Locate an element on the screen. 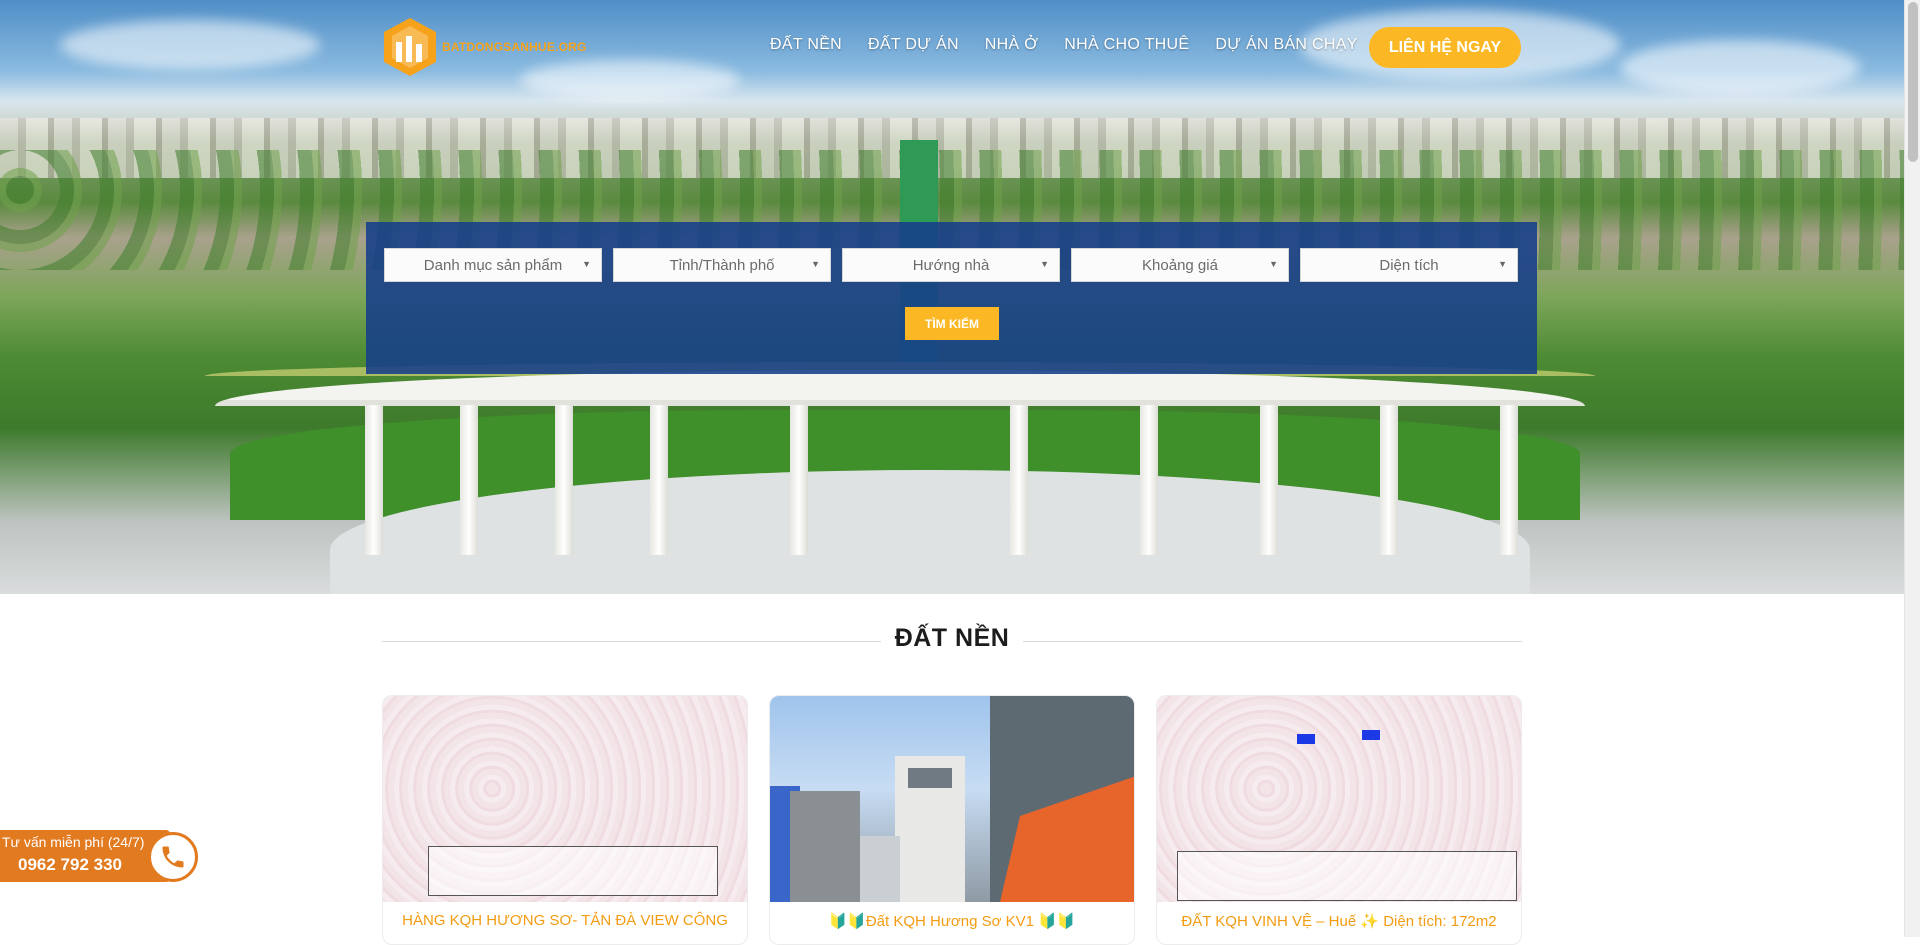 This screenshot has height=945, width=1920. listing-title: HÀNG KQH HƯƠNG SƠ- TẢN ĐÀ VIEW CÔNG is located at coordinates (565, 920).